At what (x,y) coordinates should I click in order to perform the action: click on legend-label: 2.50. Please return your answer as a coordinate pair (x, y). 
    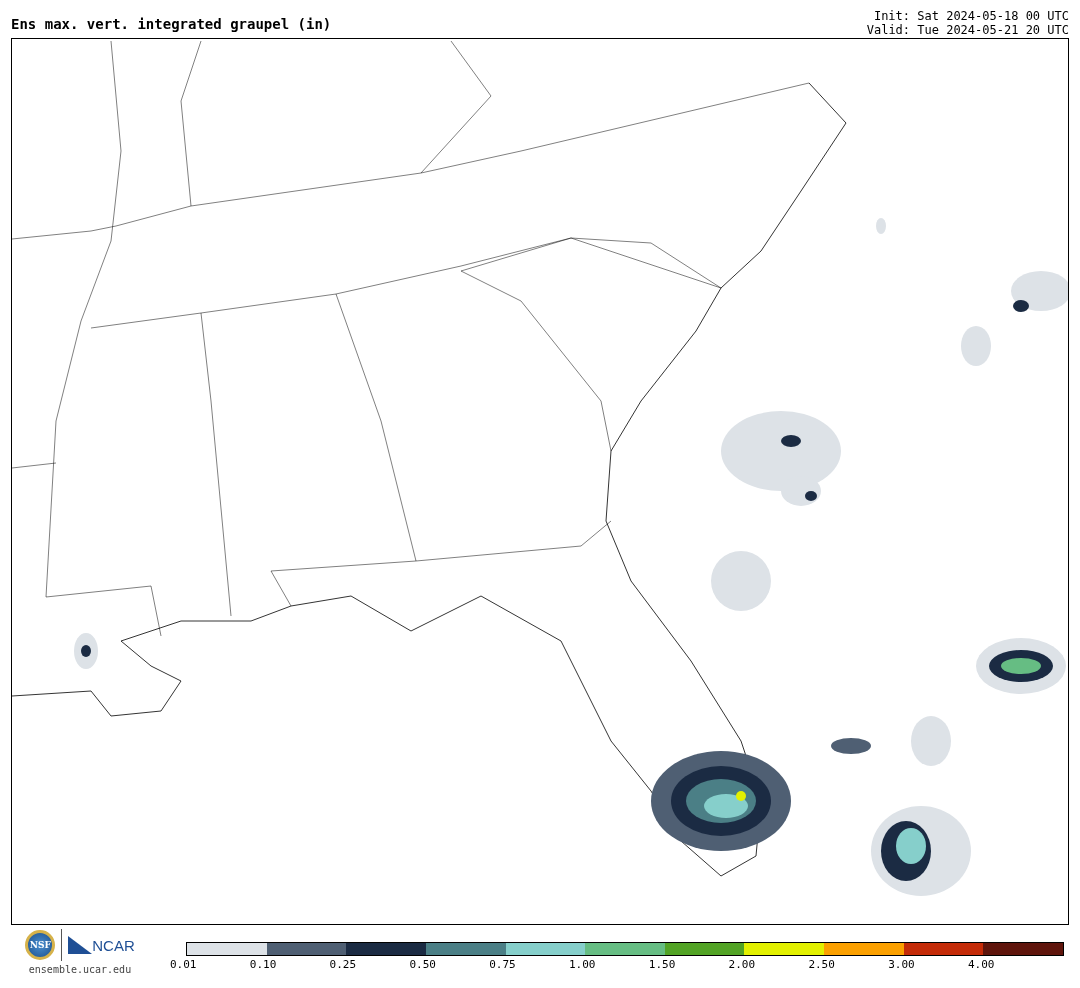
    Looking at the image, I should click on (822, 964).